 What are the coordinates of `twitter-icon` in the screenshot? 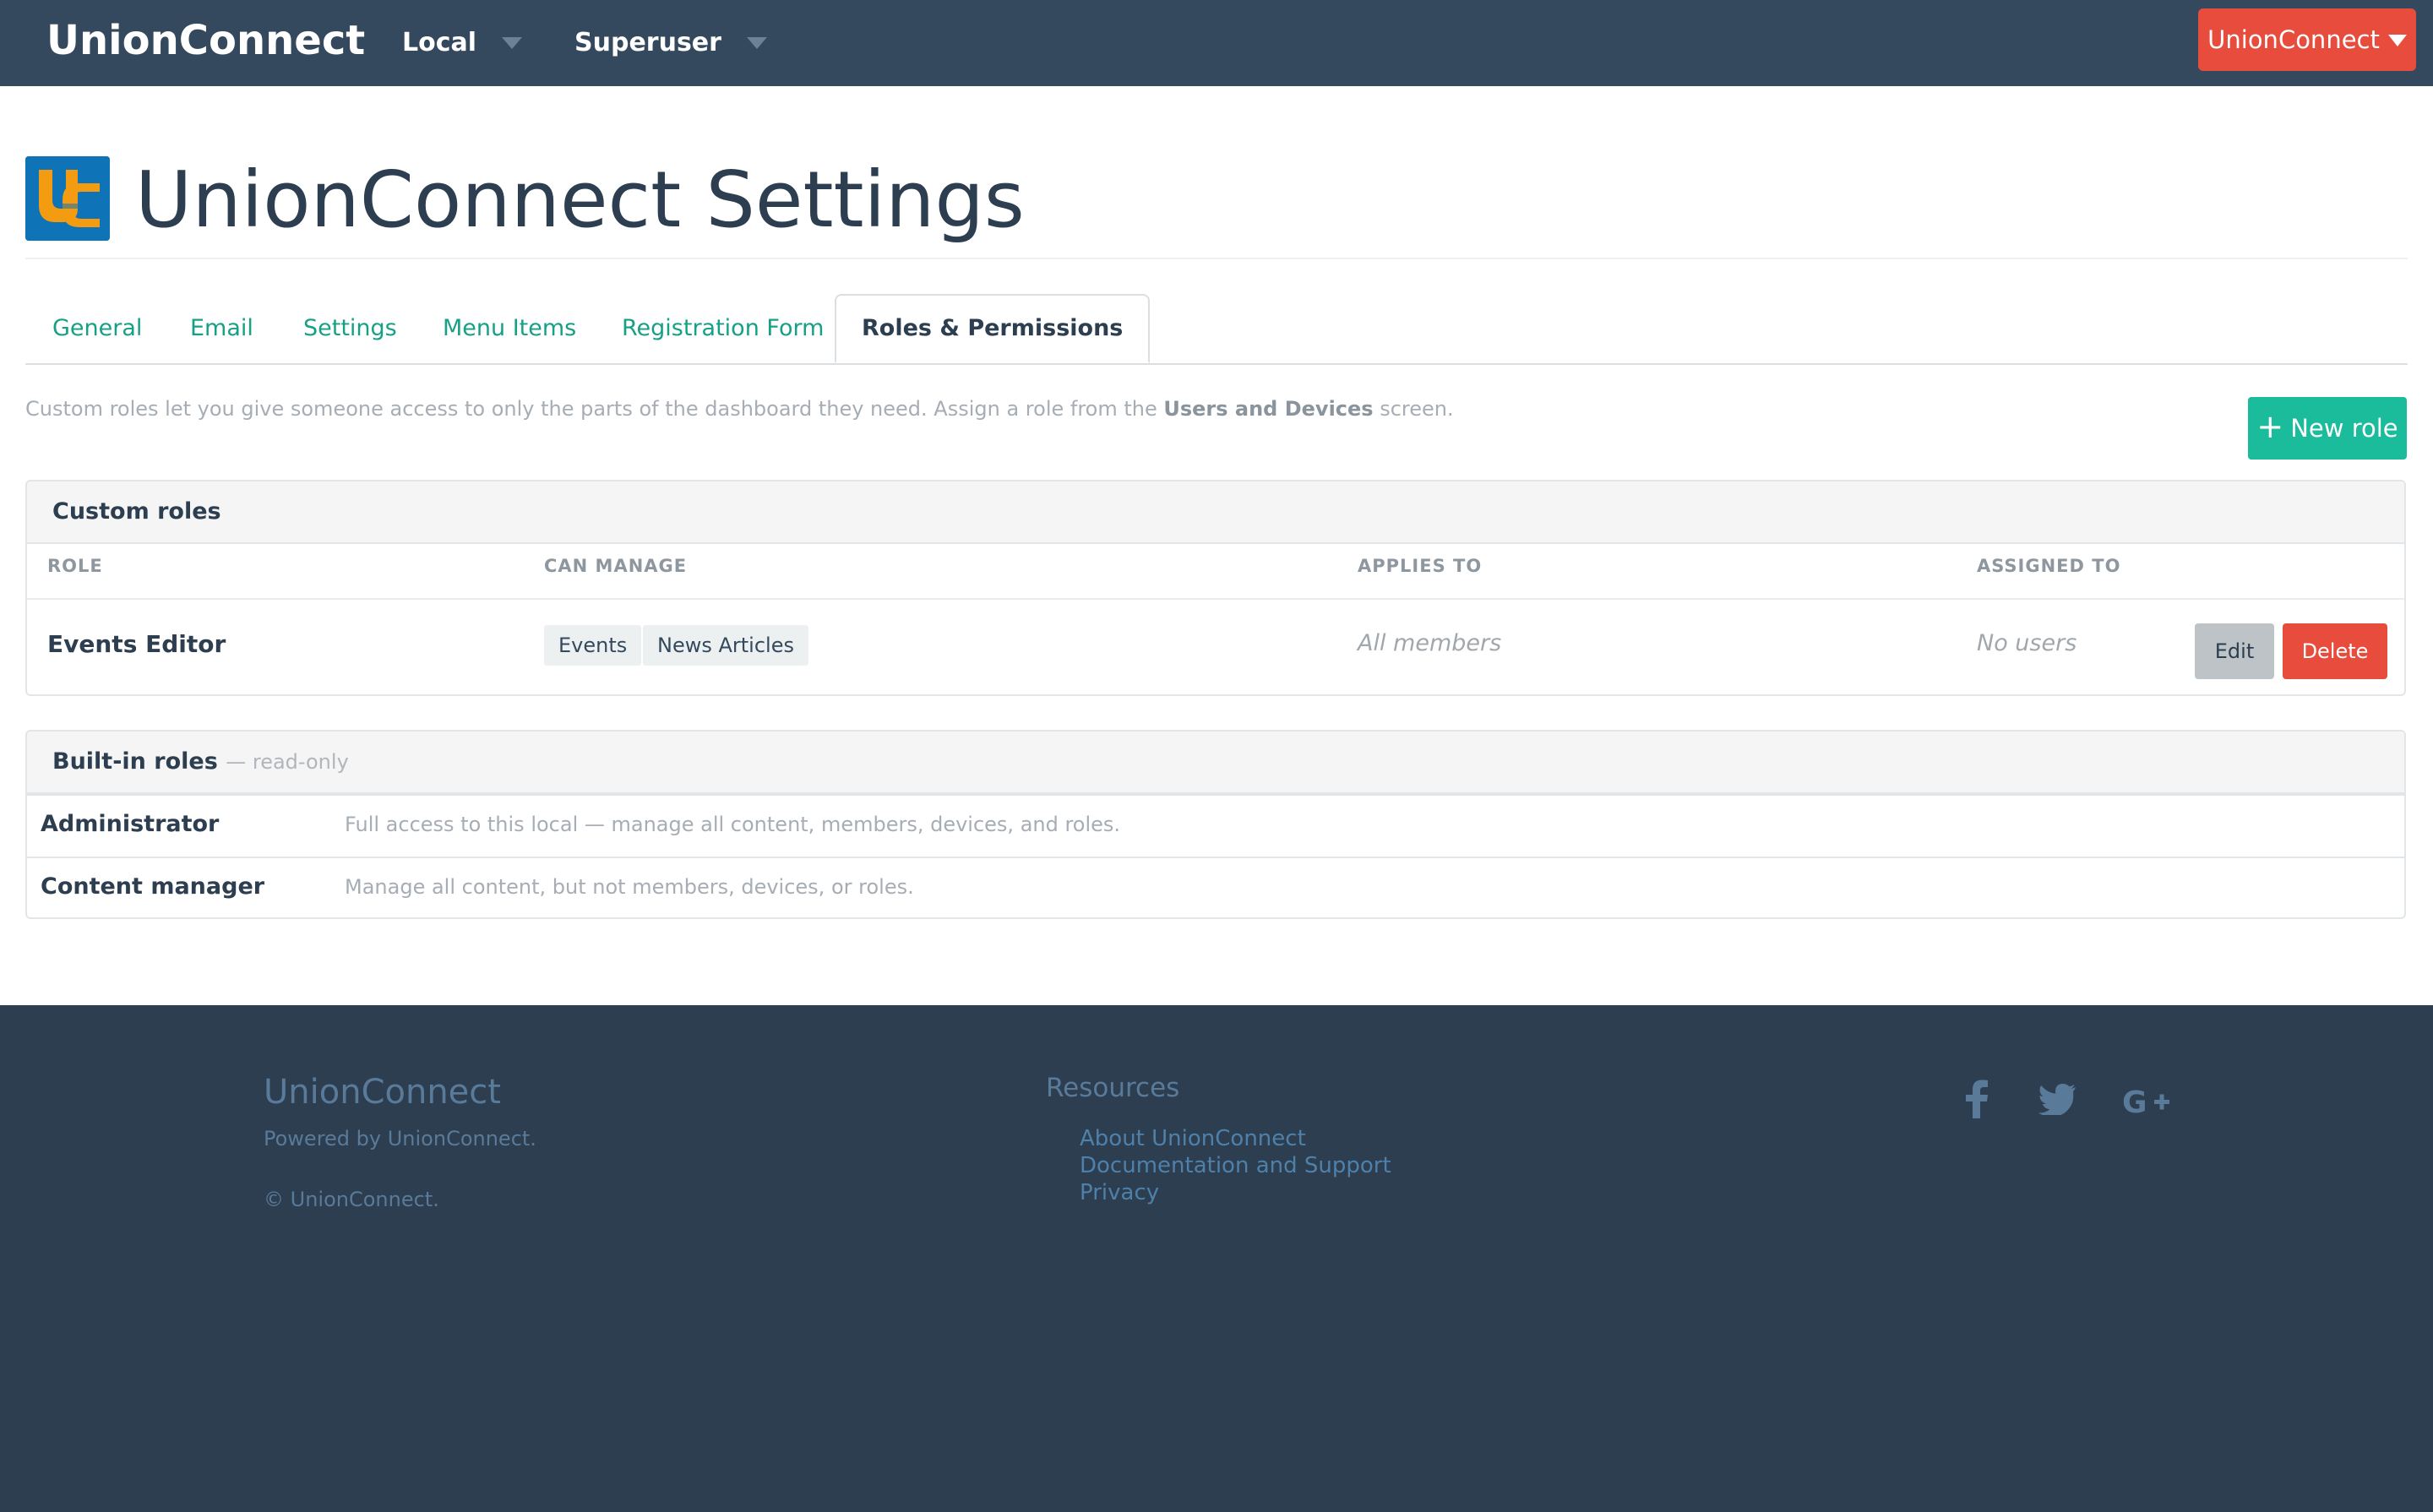 It's located at (2057, 1099).